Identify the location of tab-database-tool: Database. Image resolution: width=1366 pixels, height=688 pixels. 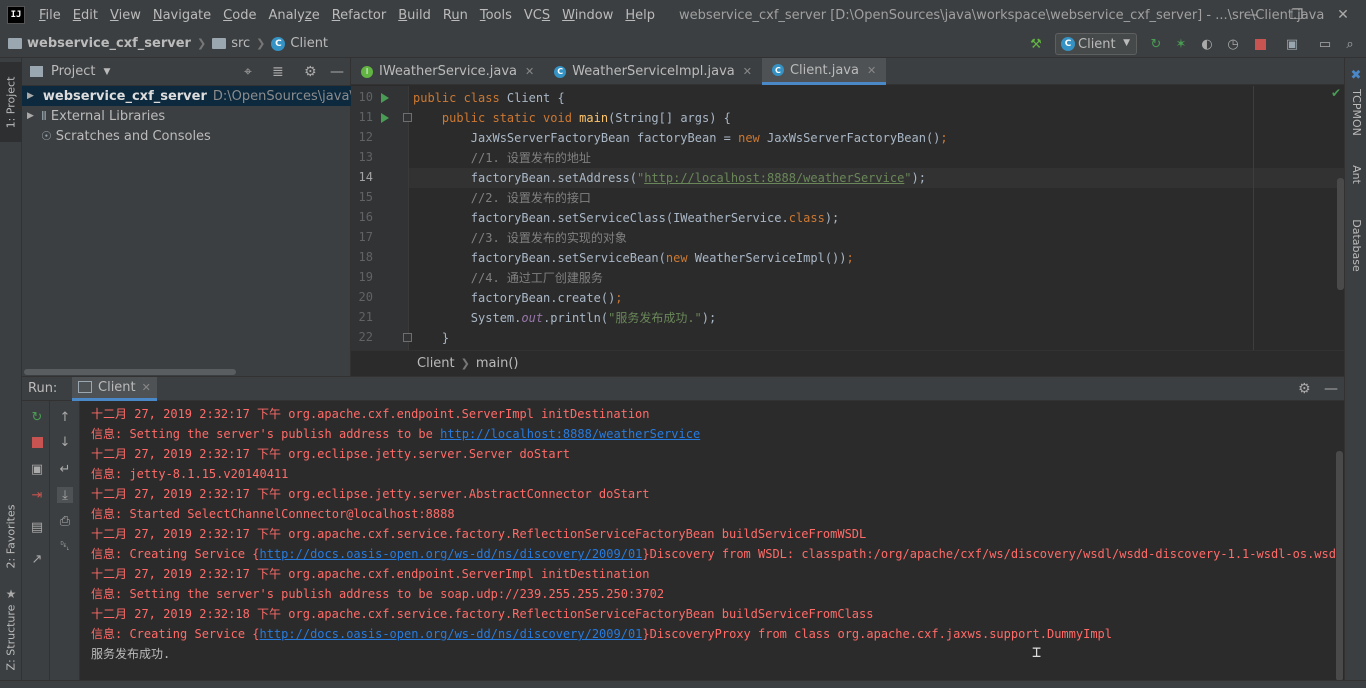
(1355, 245).